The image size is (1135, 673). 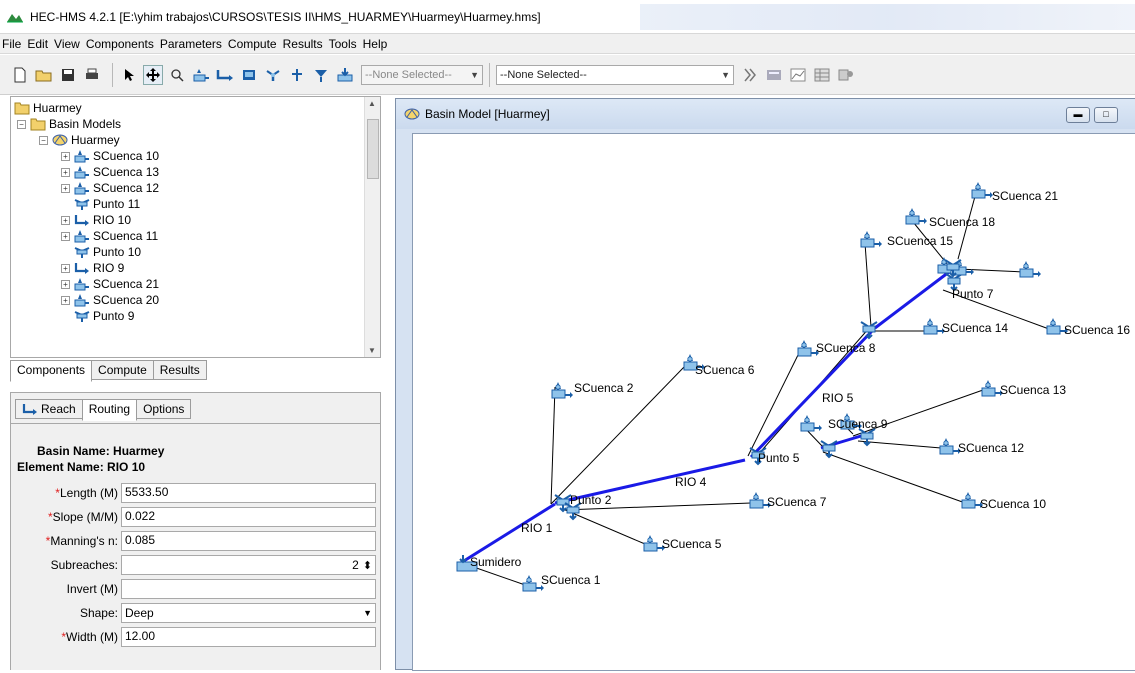 I want to click on scroll-up-icon: ▲, so click(x=372, y=103).